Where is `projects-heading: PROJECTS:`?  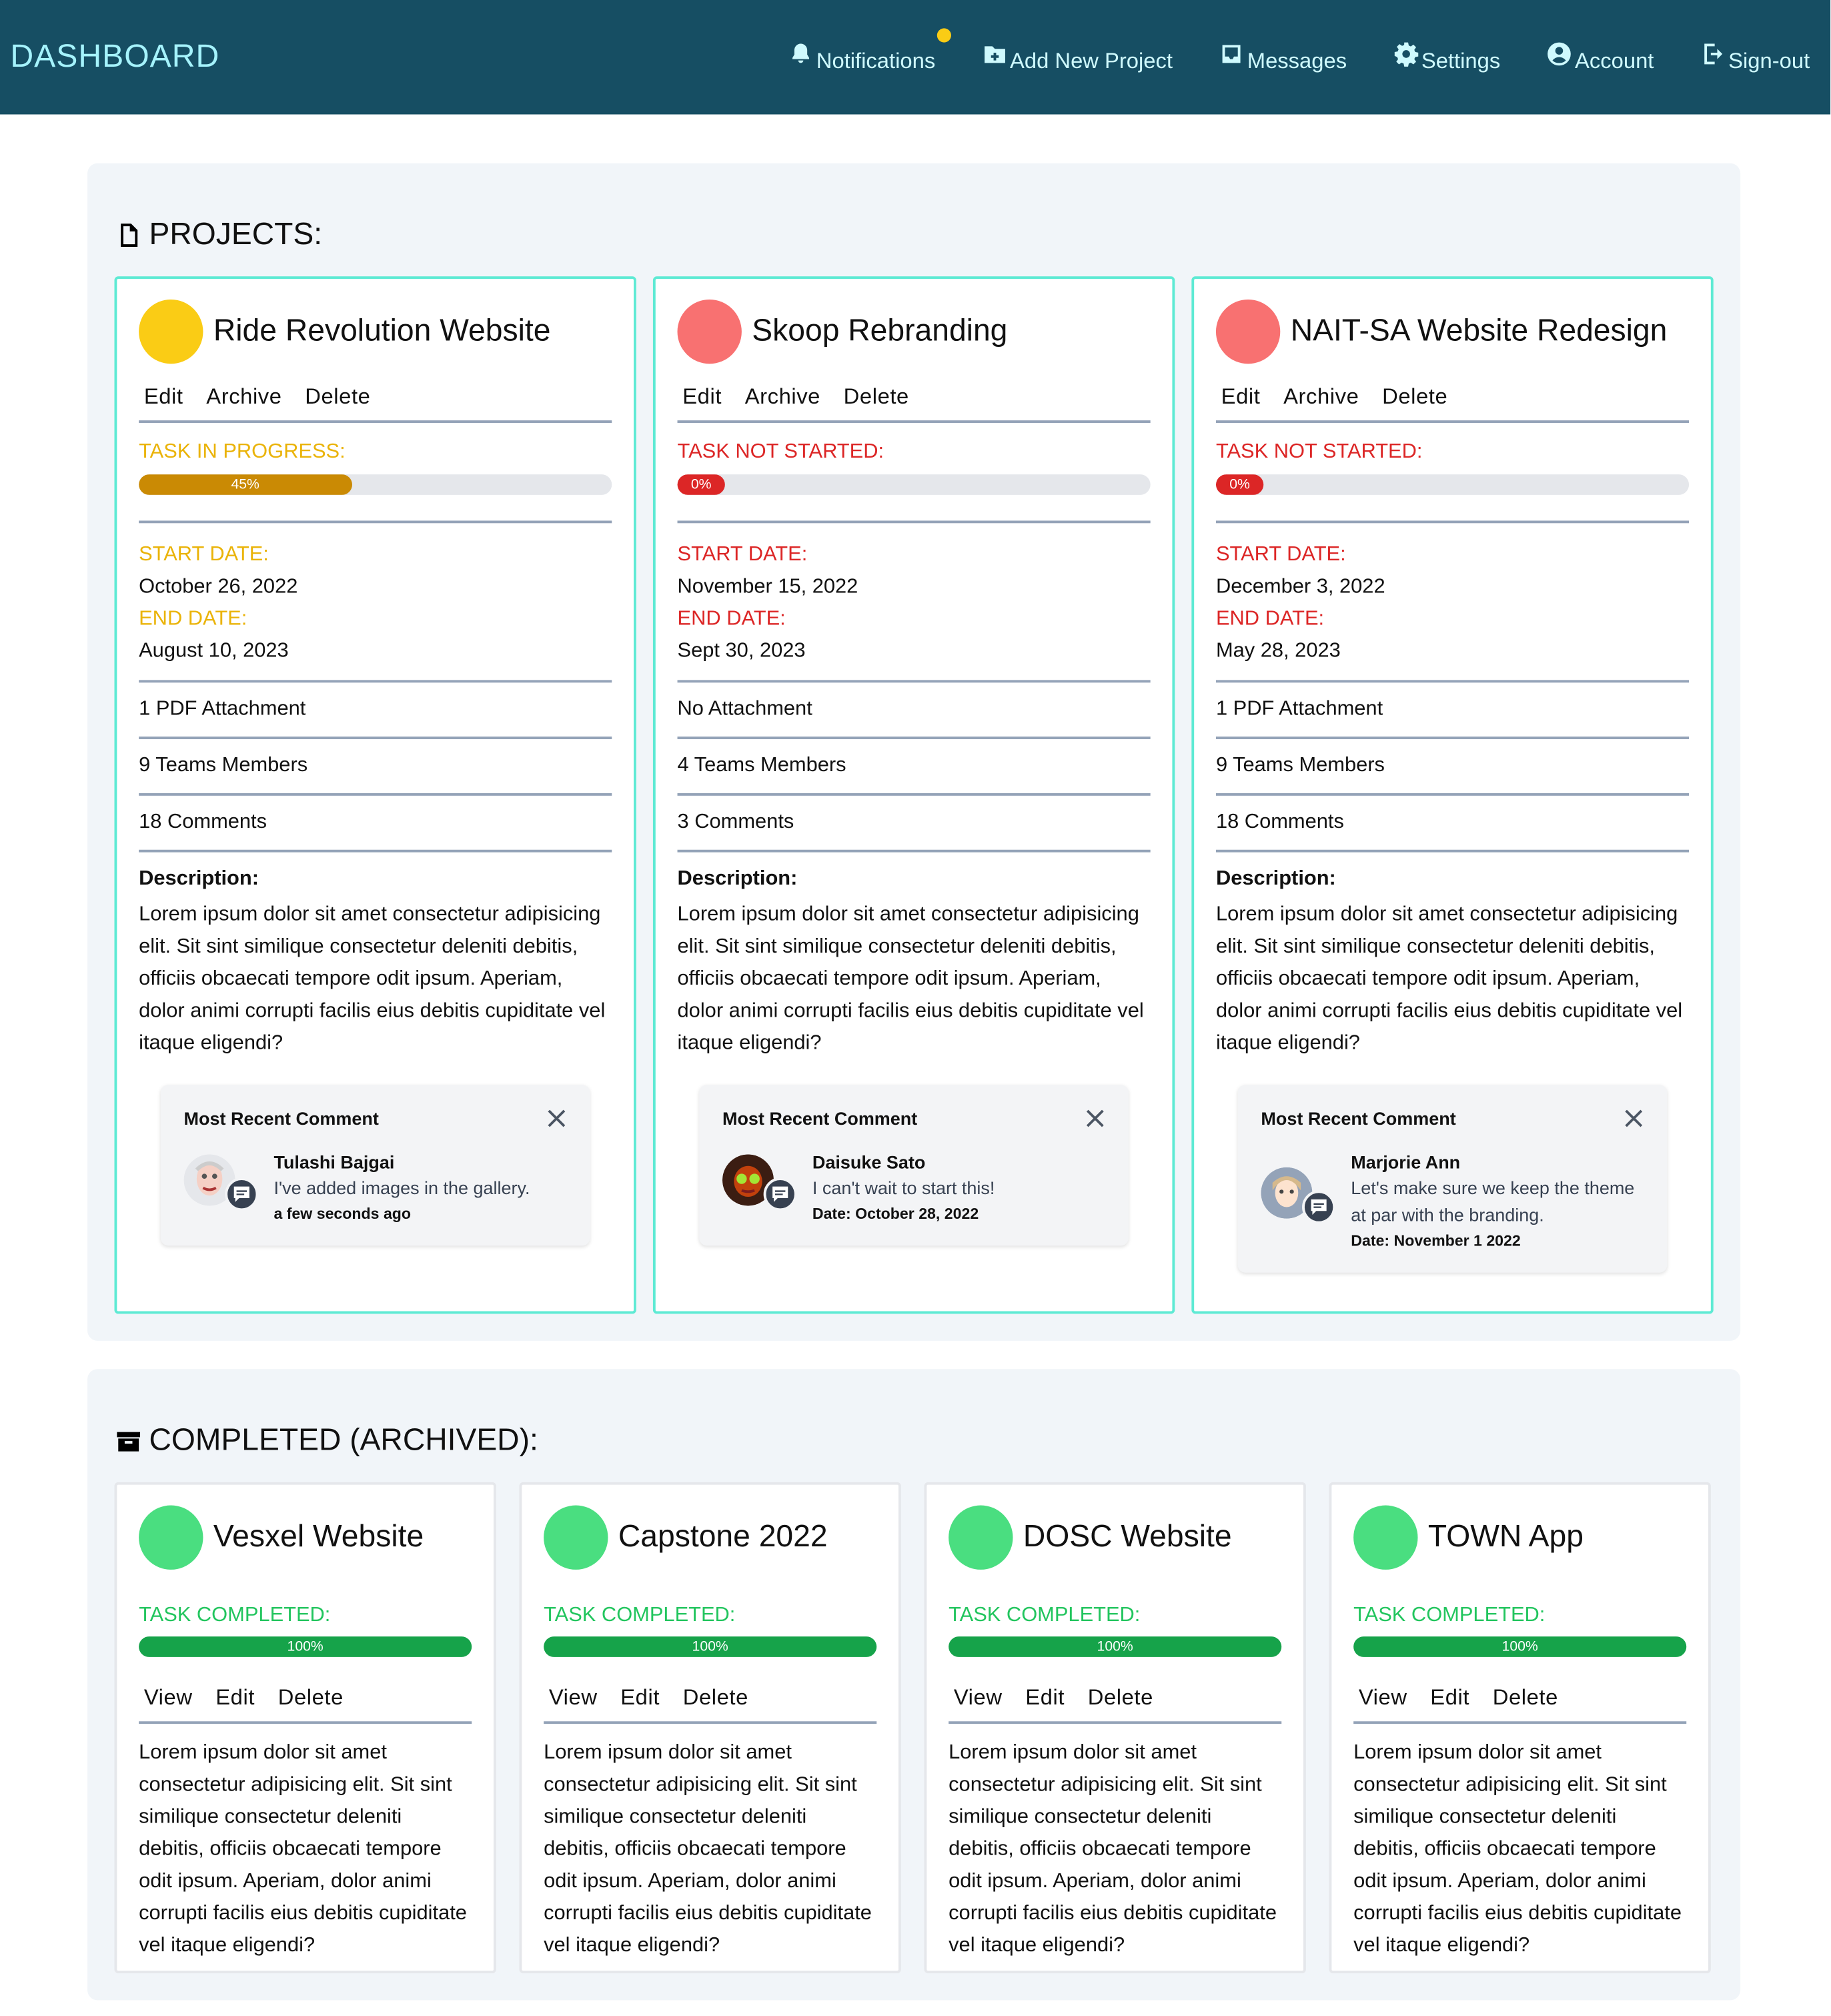
projects-heading: PROJECTS: is located at coordinates (218, 235).